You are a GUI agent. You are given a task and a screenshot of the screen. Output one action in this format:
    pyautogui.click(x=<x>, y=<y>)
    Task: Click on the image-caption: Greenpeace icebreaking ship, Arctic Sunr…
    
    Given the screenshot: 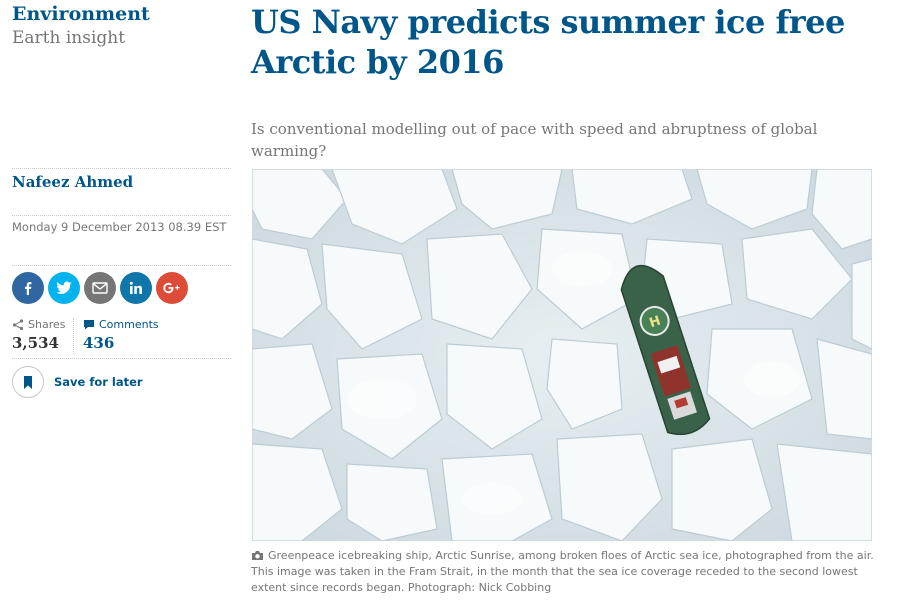 What is the action you would take?
    pyautogui.click(x=566, y=572)
    